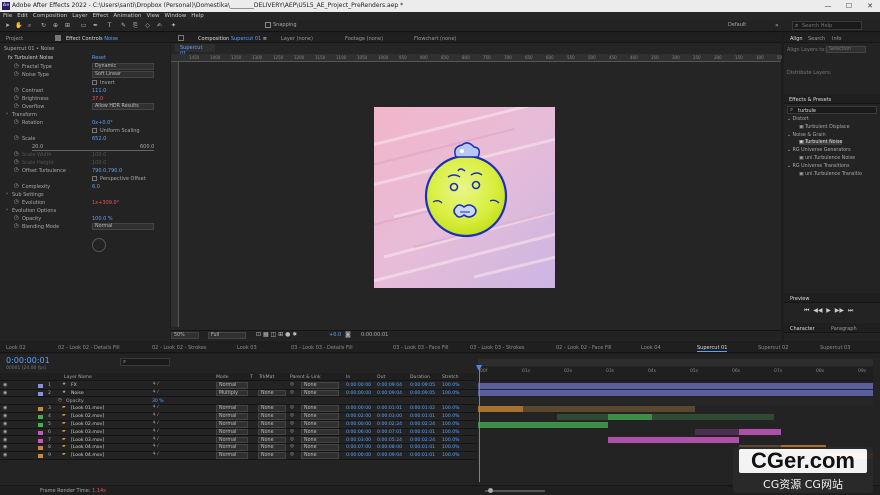  What do you see at coordinates (675, 374) in the screenshot?
I see `time-ruler: 00f 01s 02s 03s 04s 05s 06s 07s 08s 09s` at bounding box center [675, 374].